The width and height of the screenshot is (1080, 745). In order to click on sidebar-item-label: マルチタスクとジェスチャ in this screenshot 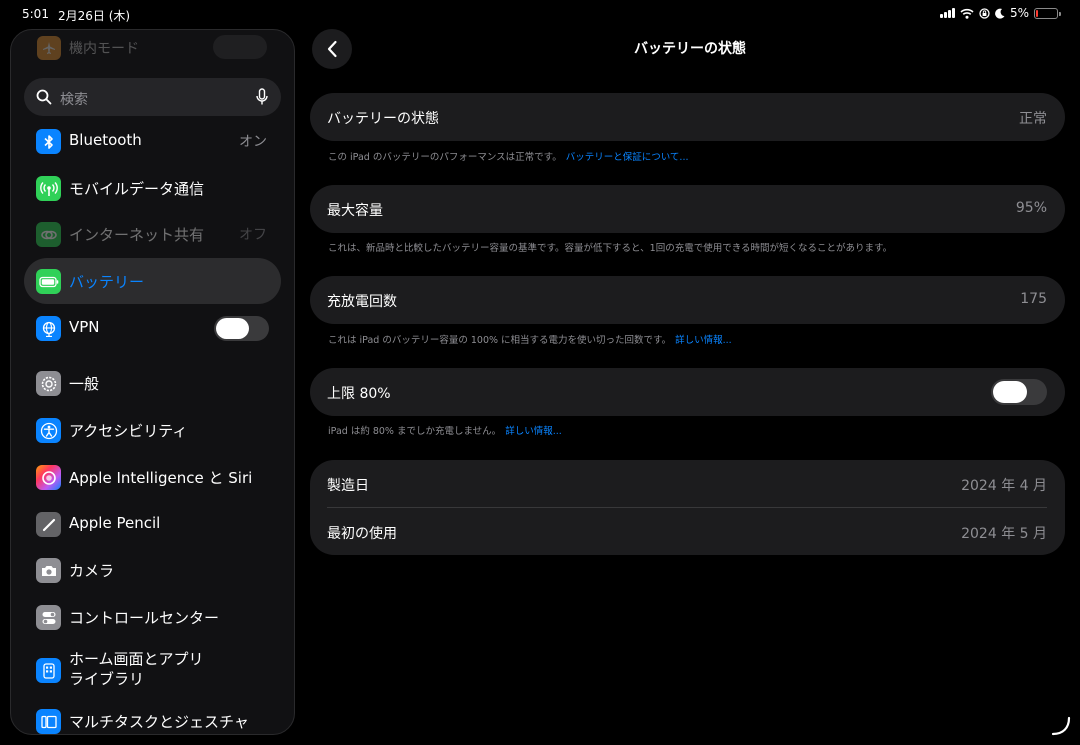, I will do `click(159, 722)`.